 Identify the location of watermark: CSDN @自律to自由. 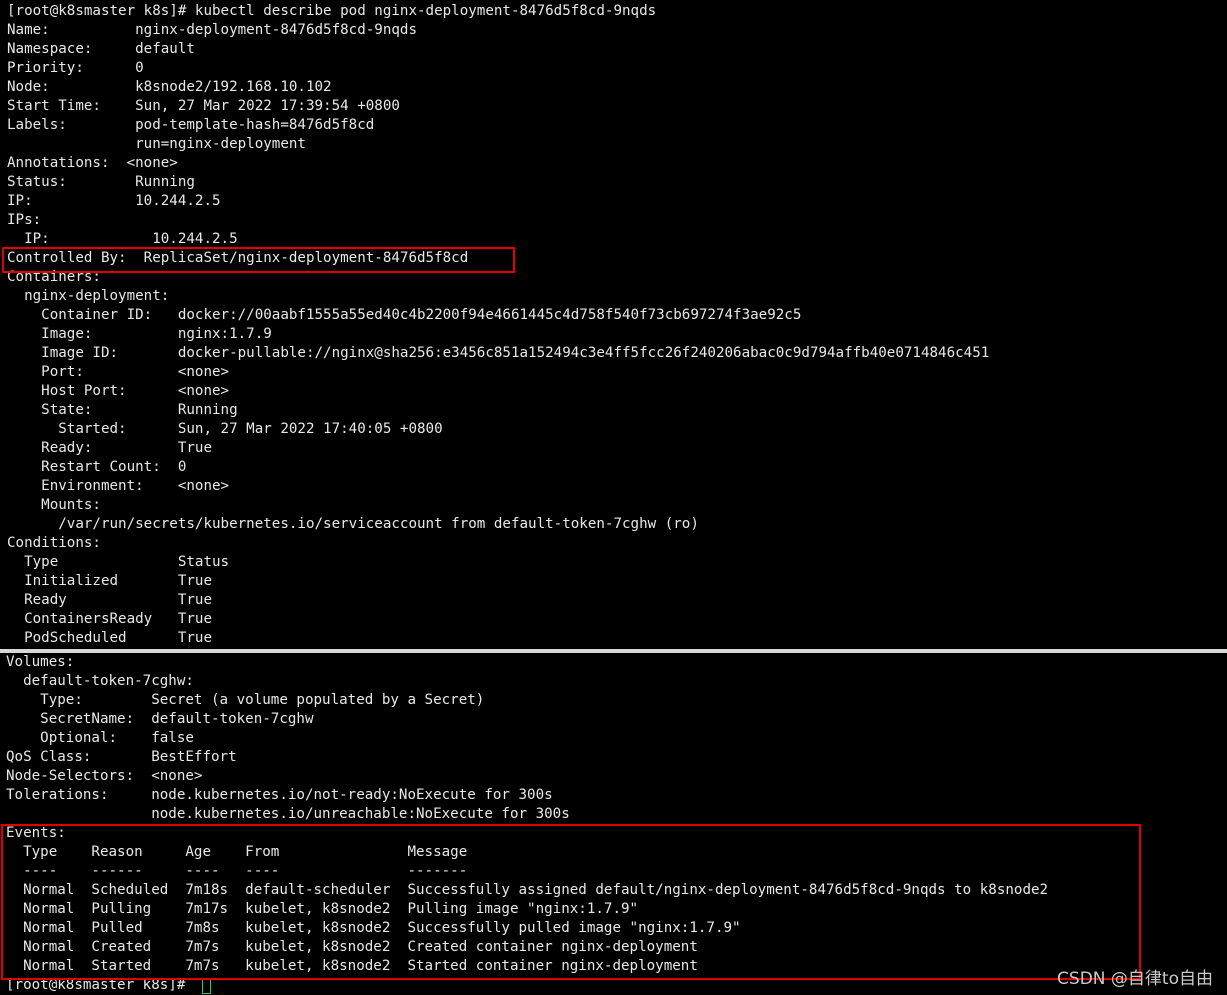
(1135, 979).